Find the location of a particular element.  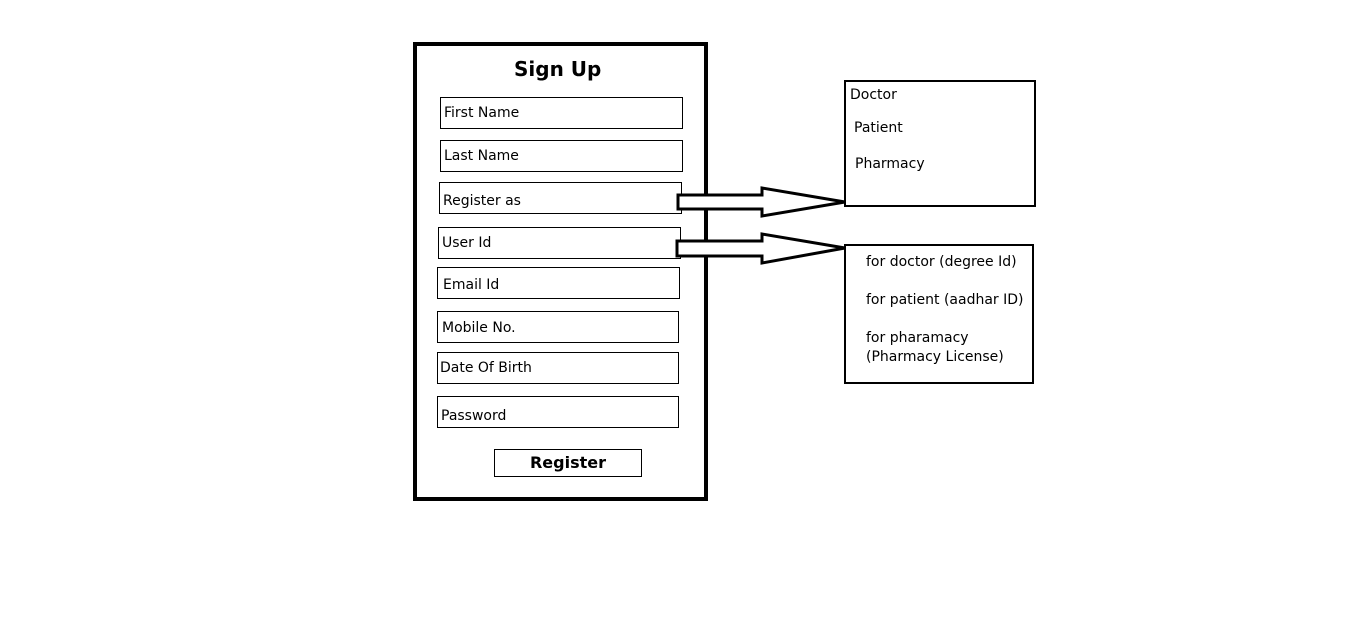

user-id-arrow is located at coordinates (760, 248).